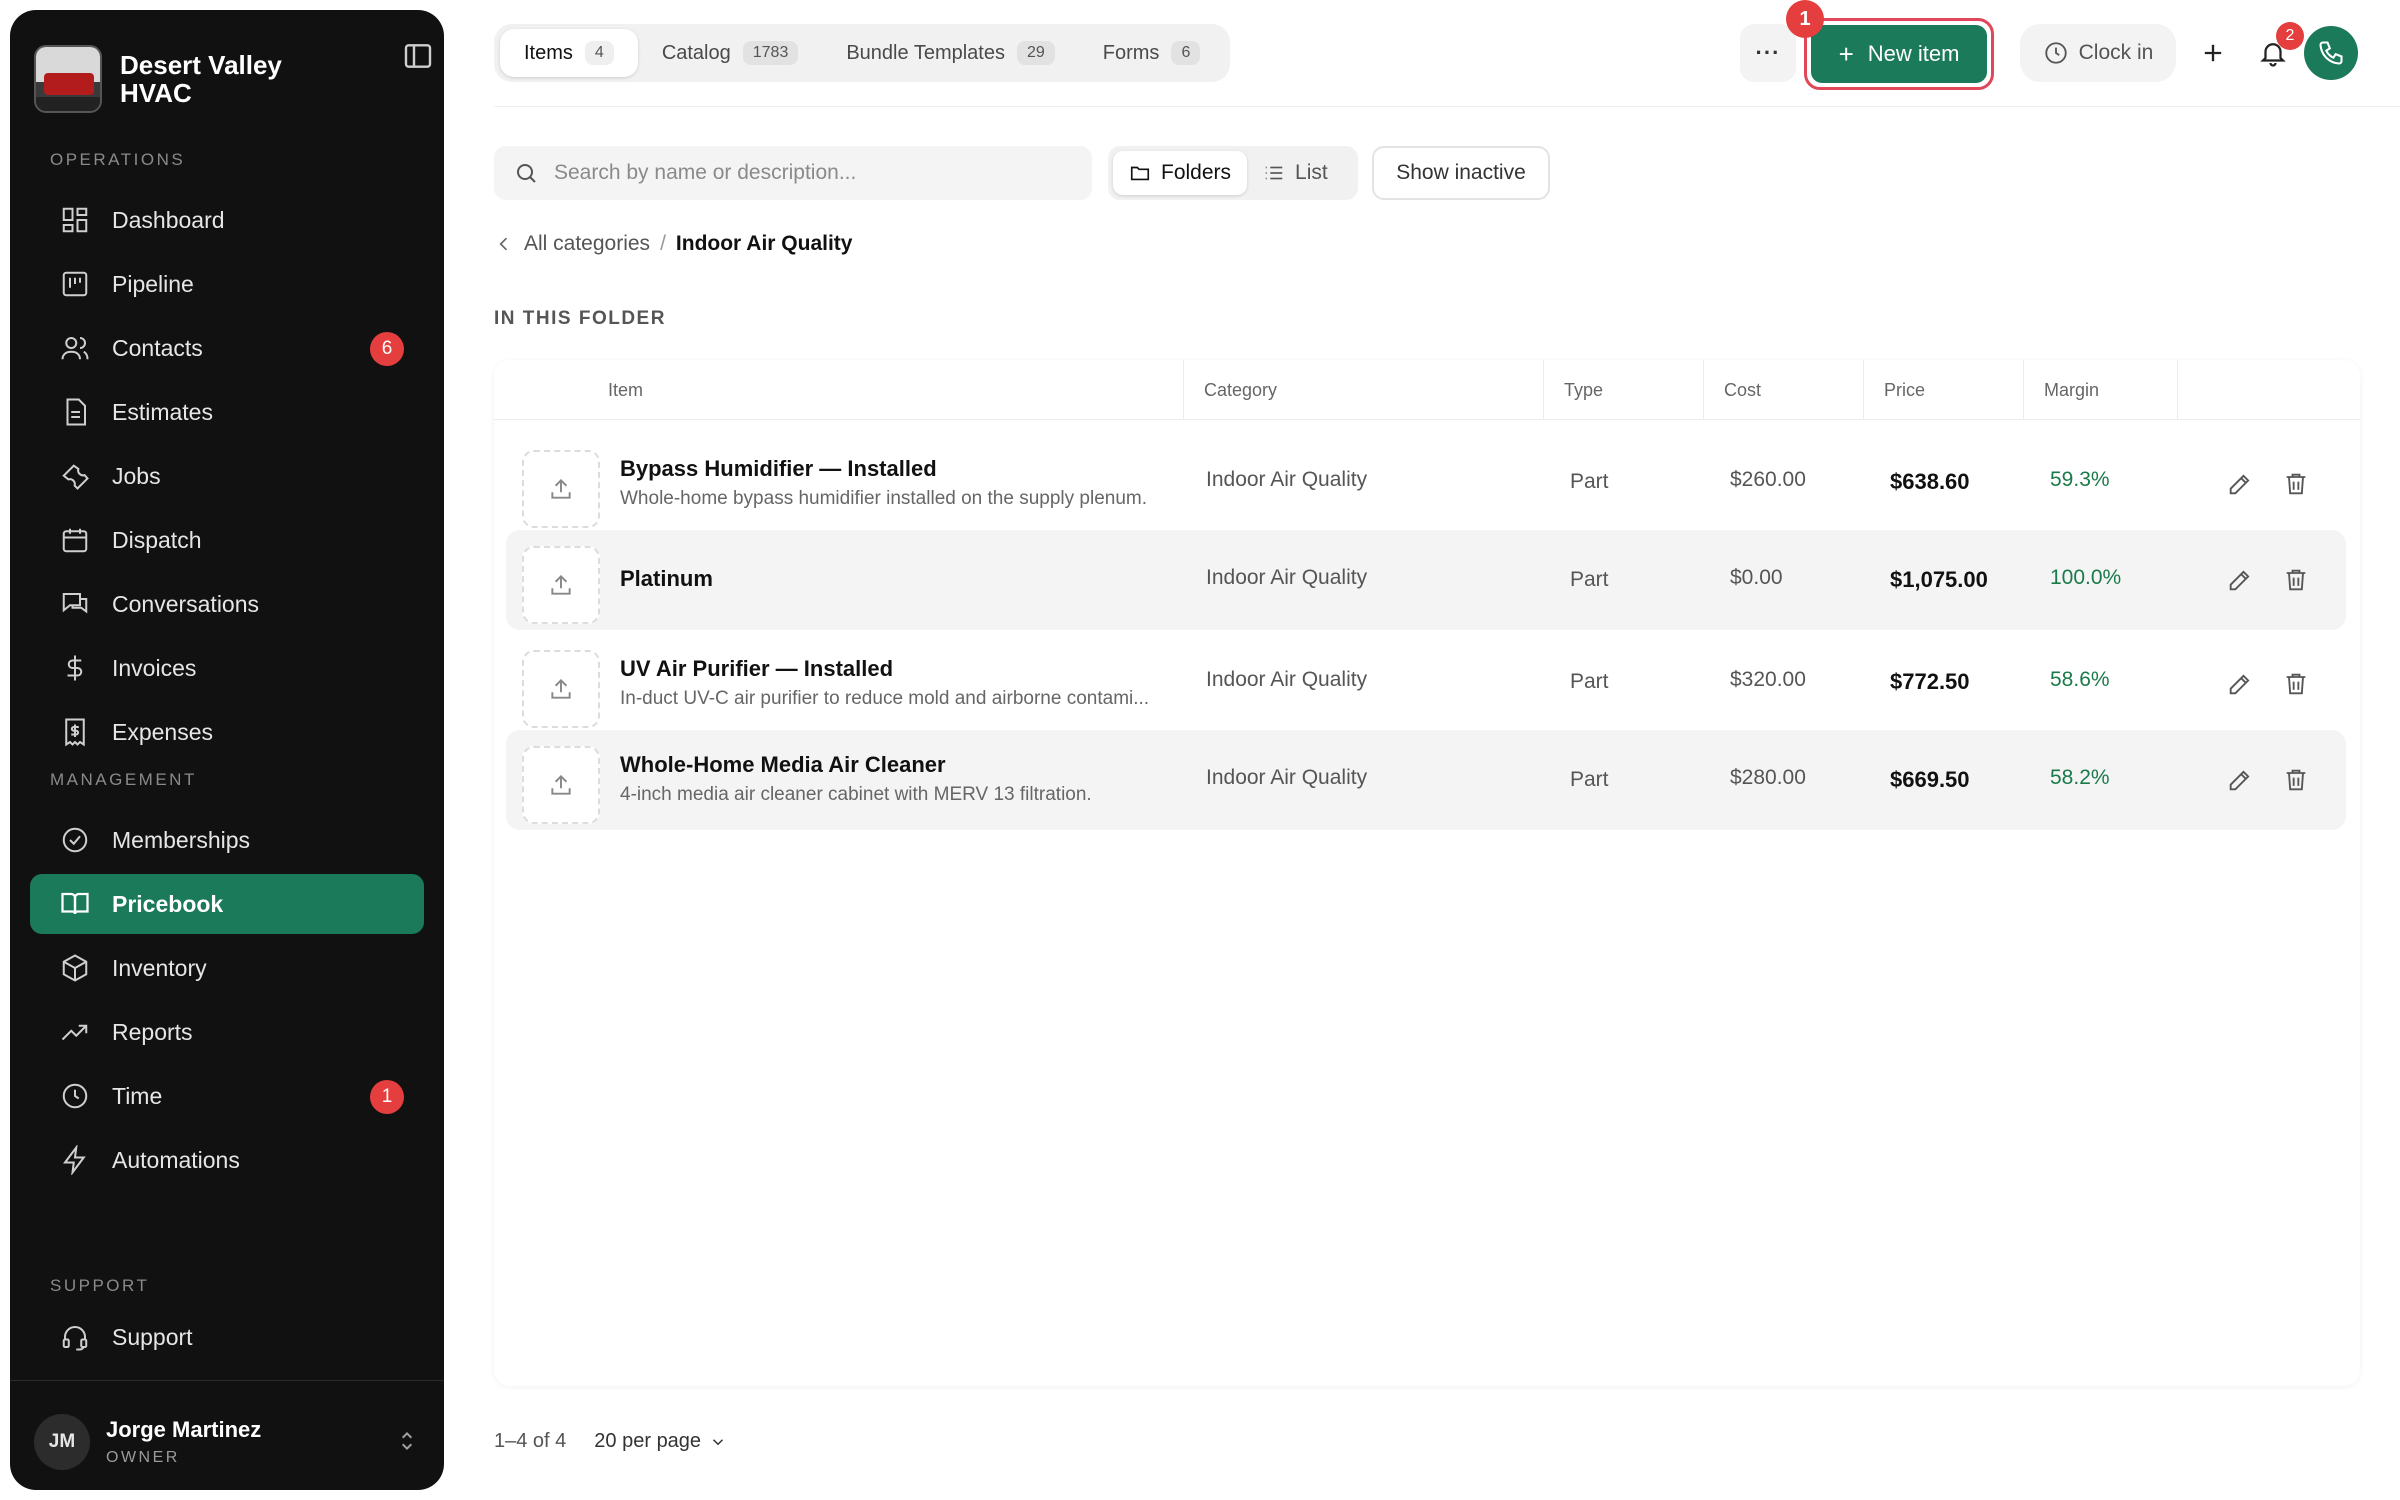 This screenshot has height=1500, width=2400. I want to click on folders-view-button: Folders, so click(1180, 173).